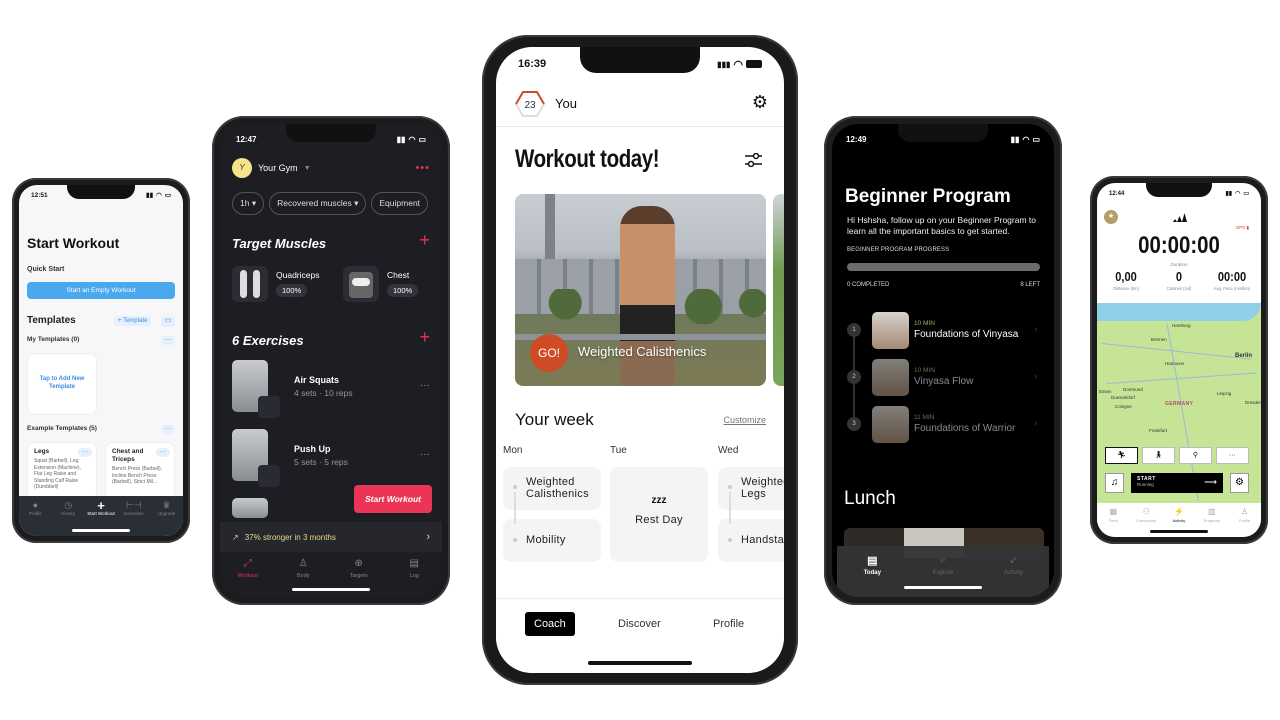 Image resolution: width=1280 pixels, height=720 pixels. I want to click on tab-today: ▤ Today, so click(872, 575).